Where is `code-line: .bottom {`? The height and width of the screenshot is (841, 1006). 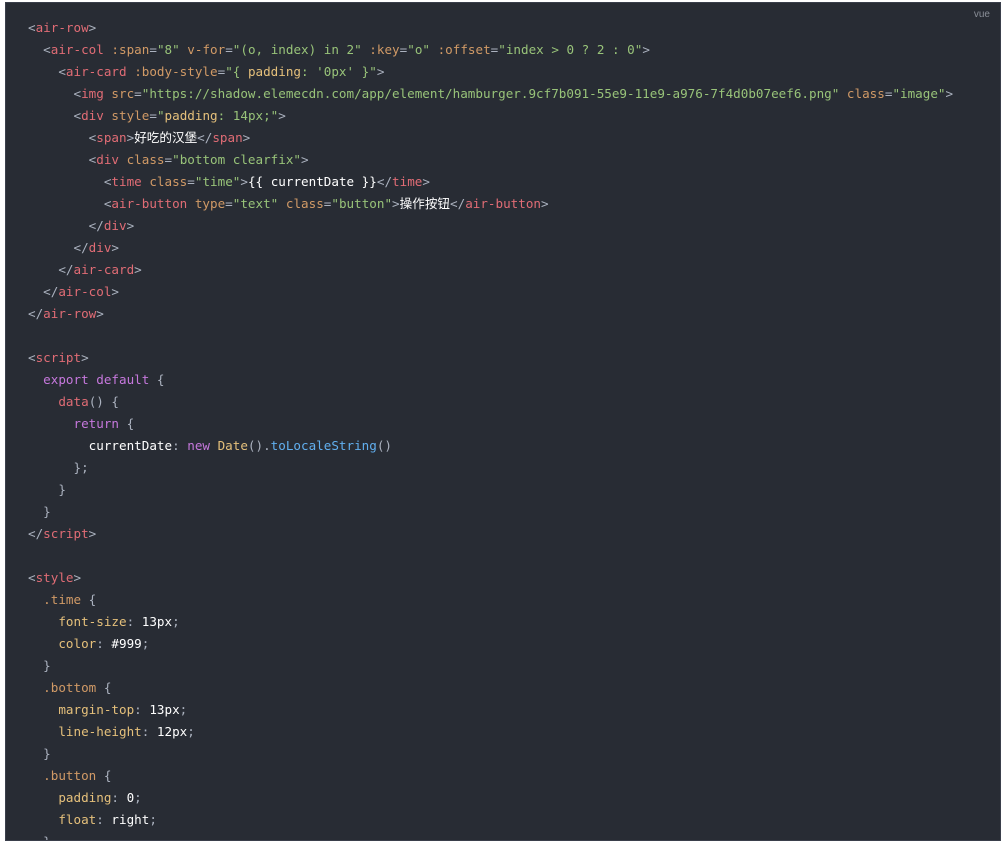 code-line: .bottom { is located at coordinates (490, 688).